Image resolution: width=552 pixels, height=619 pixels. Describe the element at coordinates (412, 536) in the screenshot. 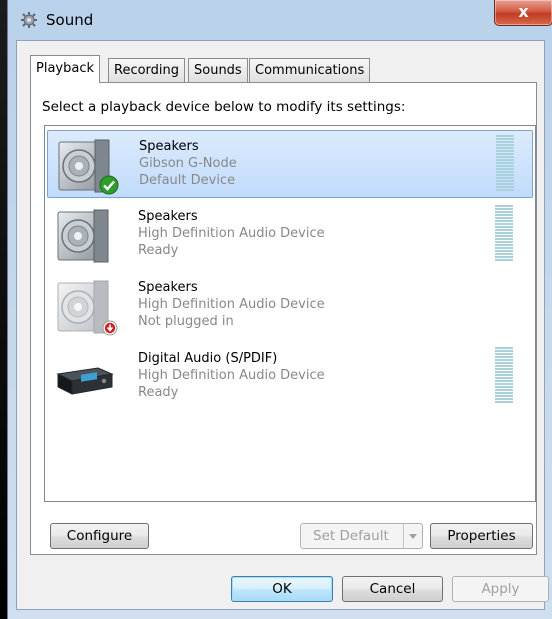

I see `chevron-down-icon` at that location.